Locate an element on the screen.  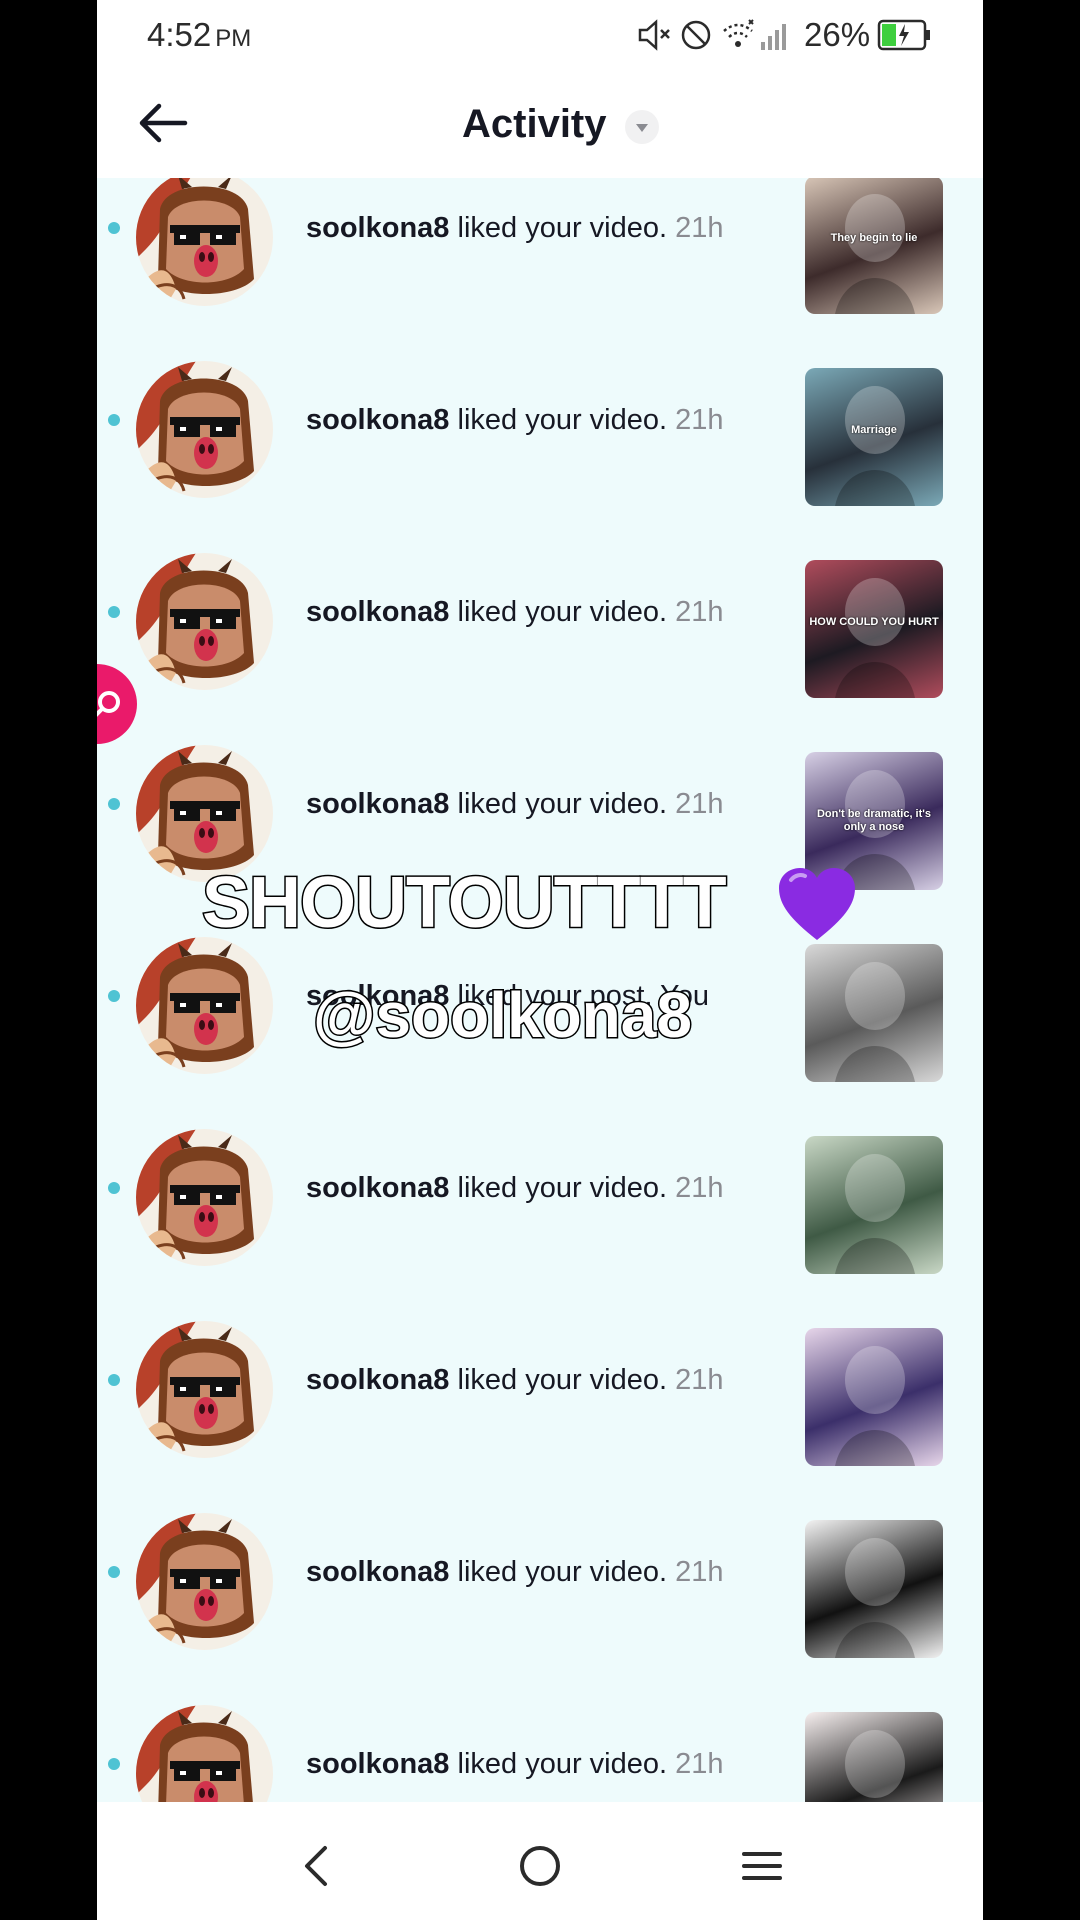
header: Activity is located at coordinates (540, 124).